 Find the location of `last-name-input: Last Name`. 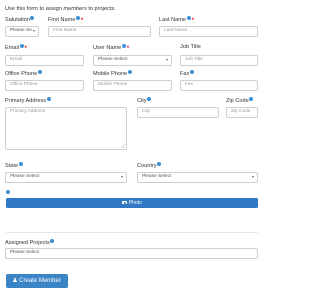

last-name-input: Last Name is located at coordinates (208, 31).